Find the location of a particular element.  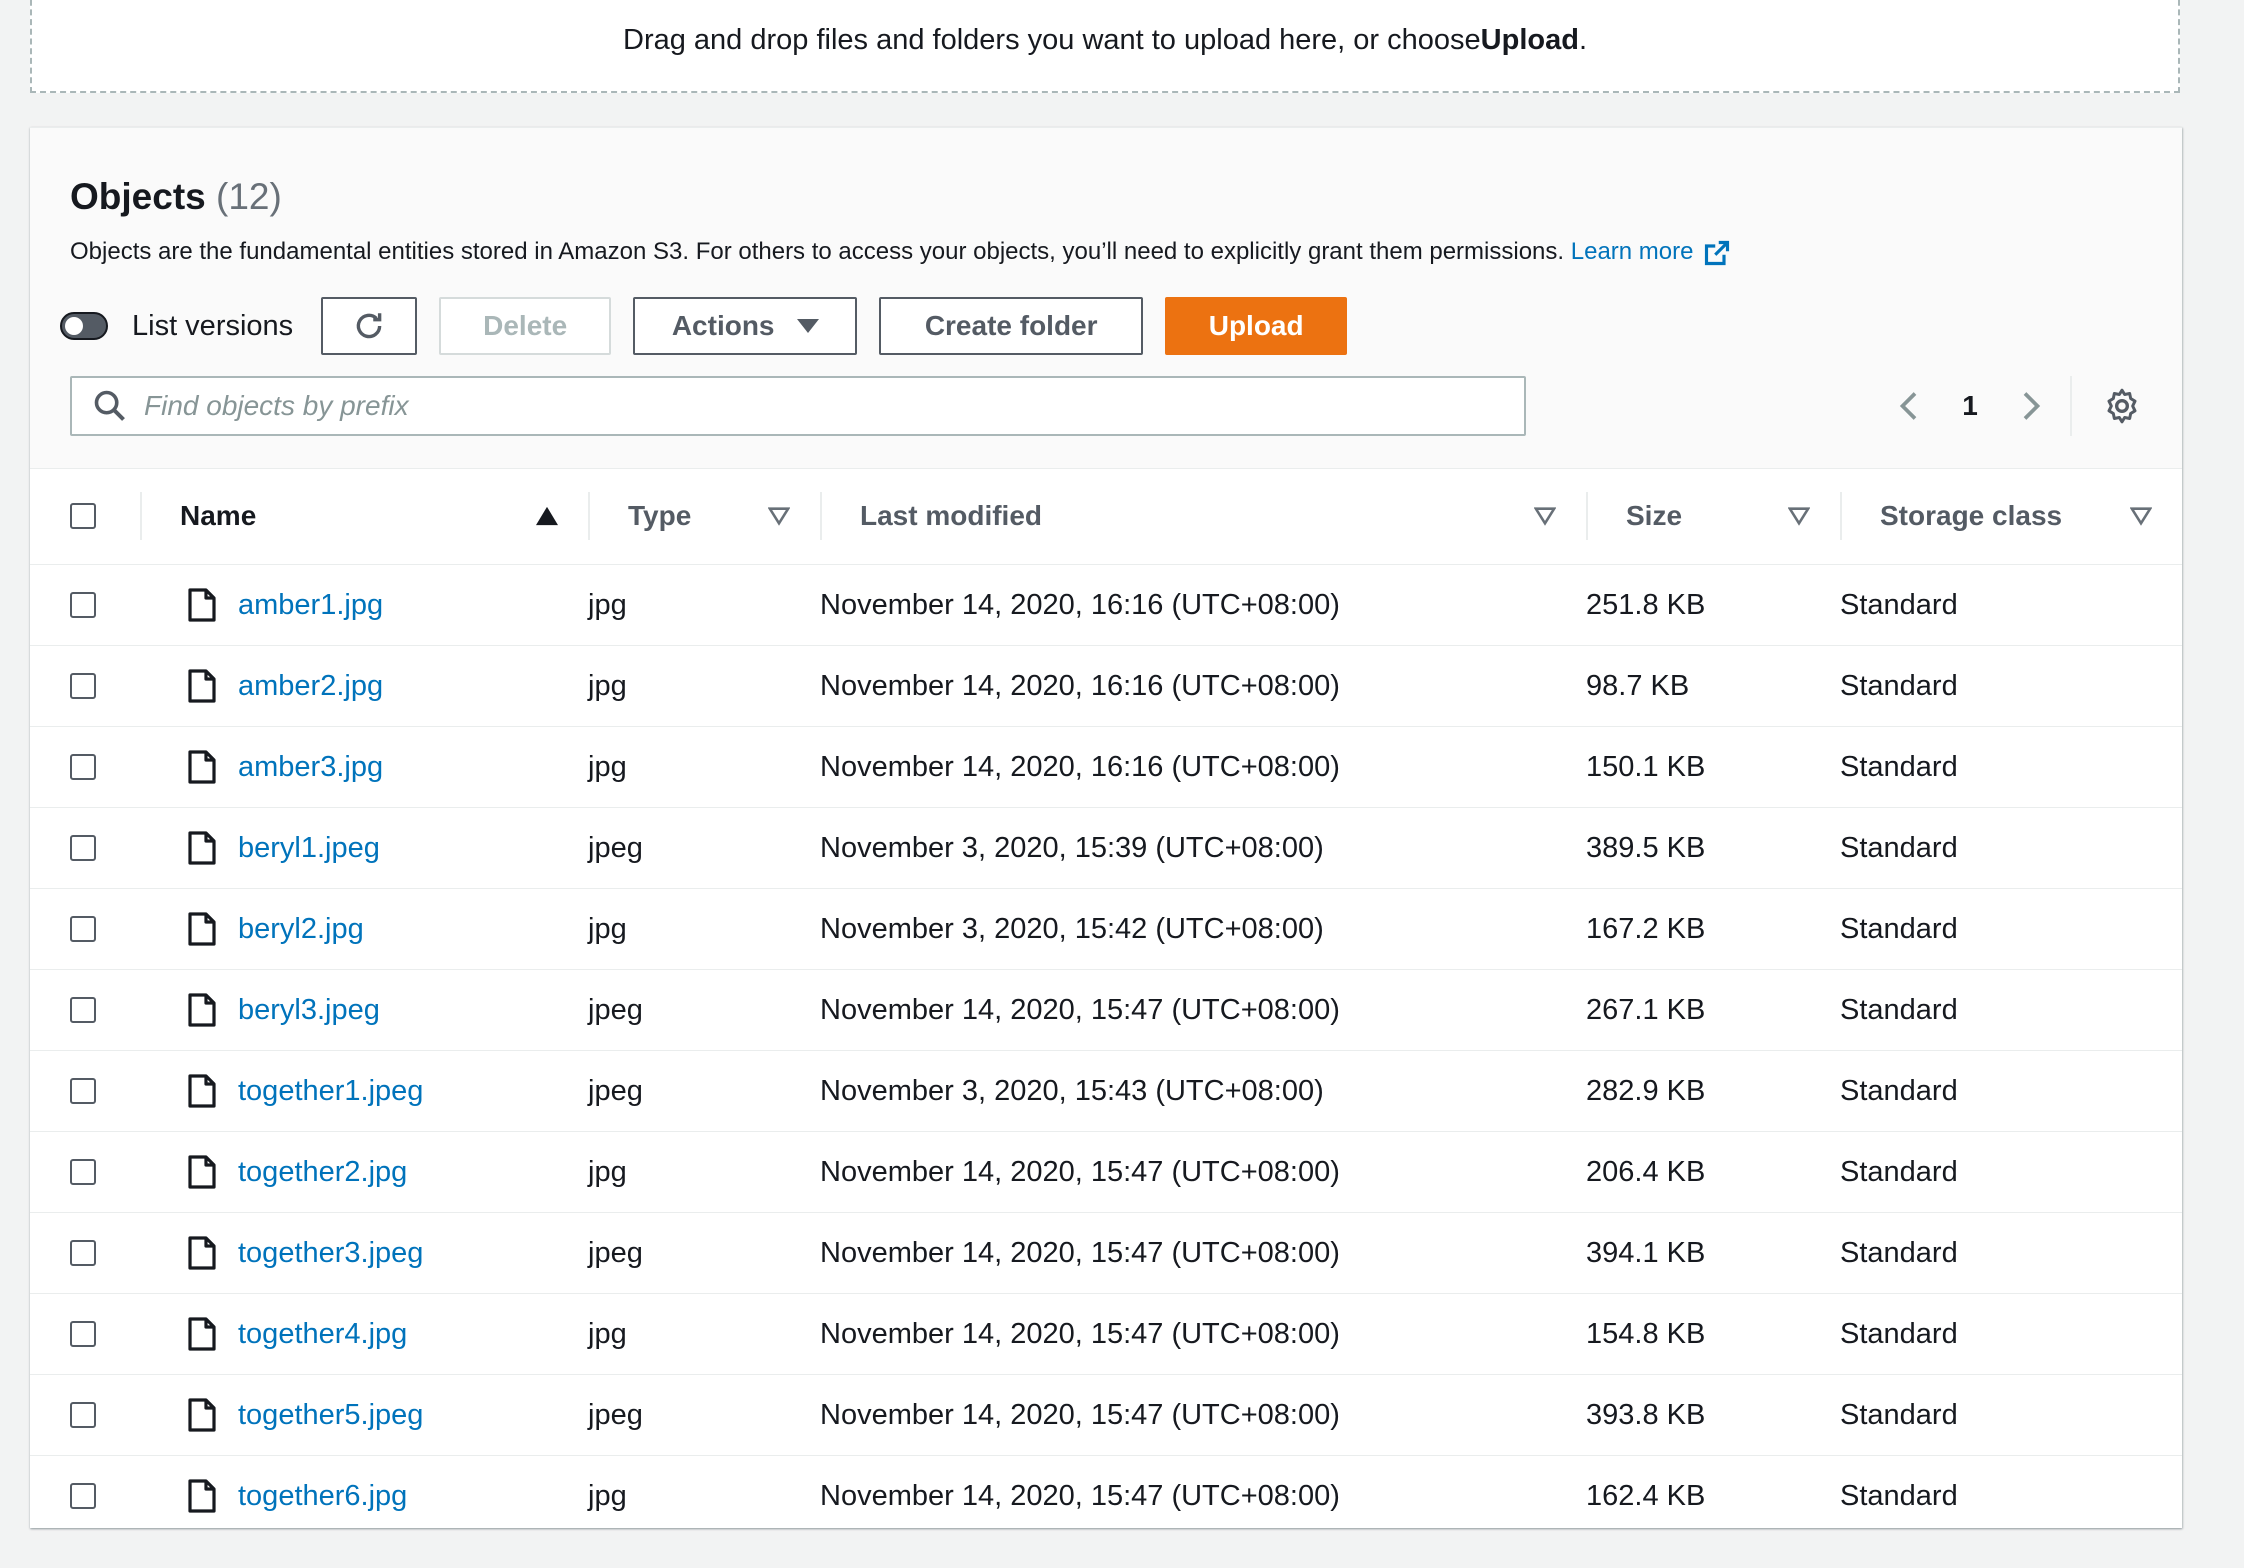

caret-down-icon is located at coordinates (807, 326).